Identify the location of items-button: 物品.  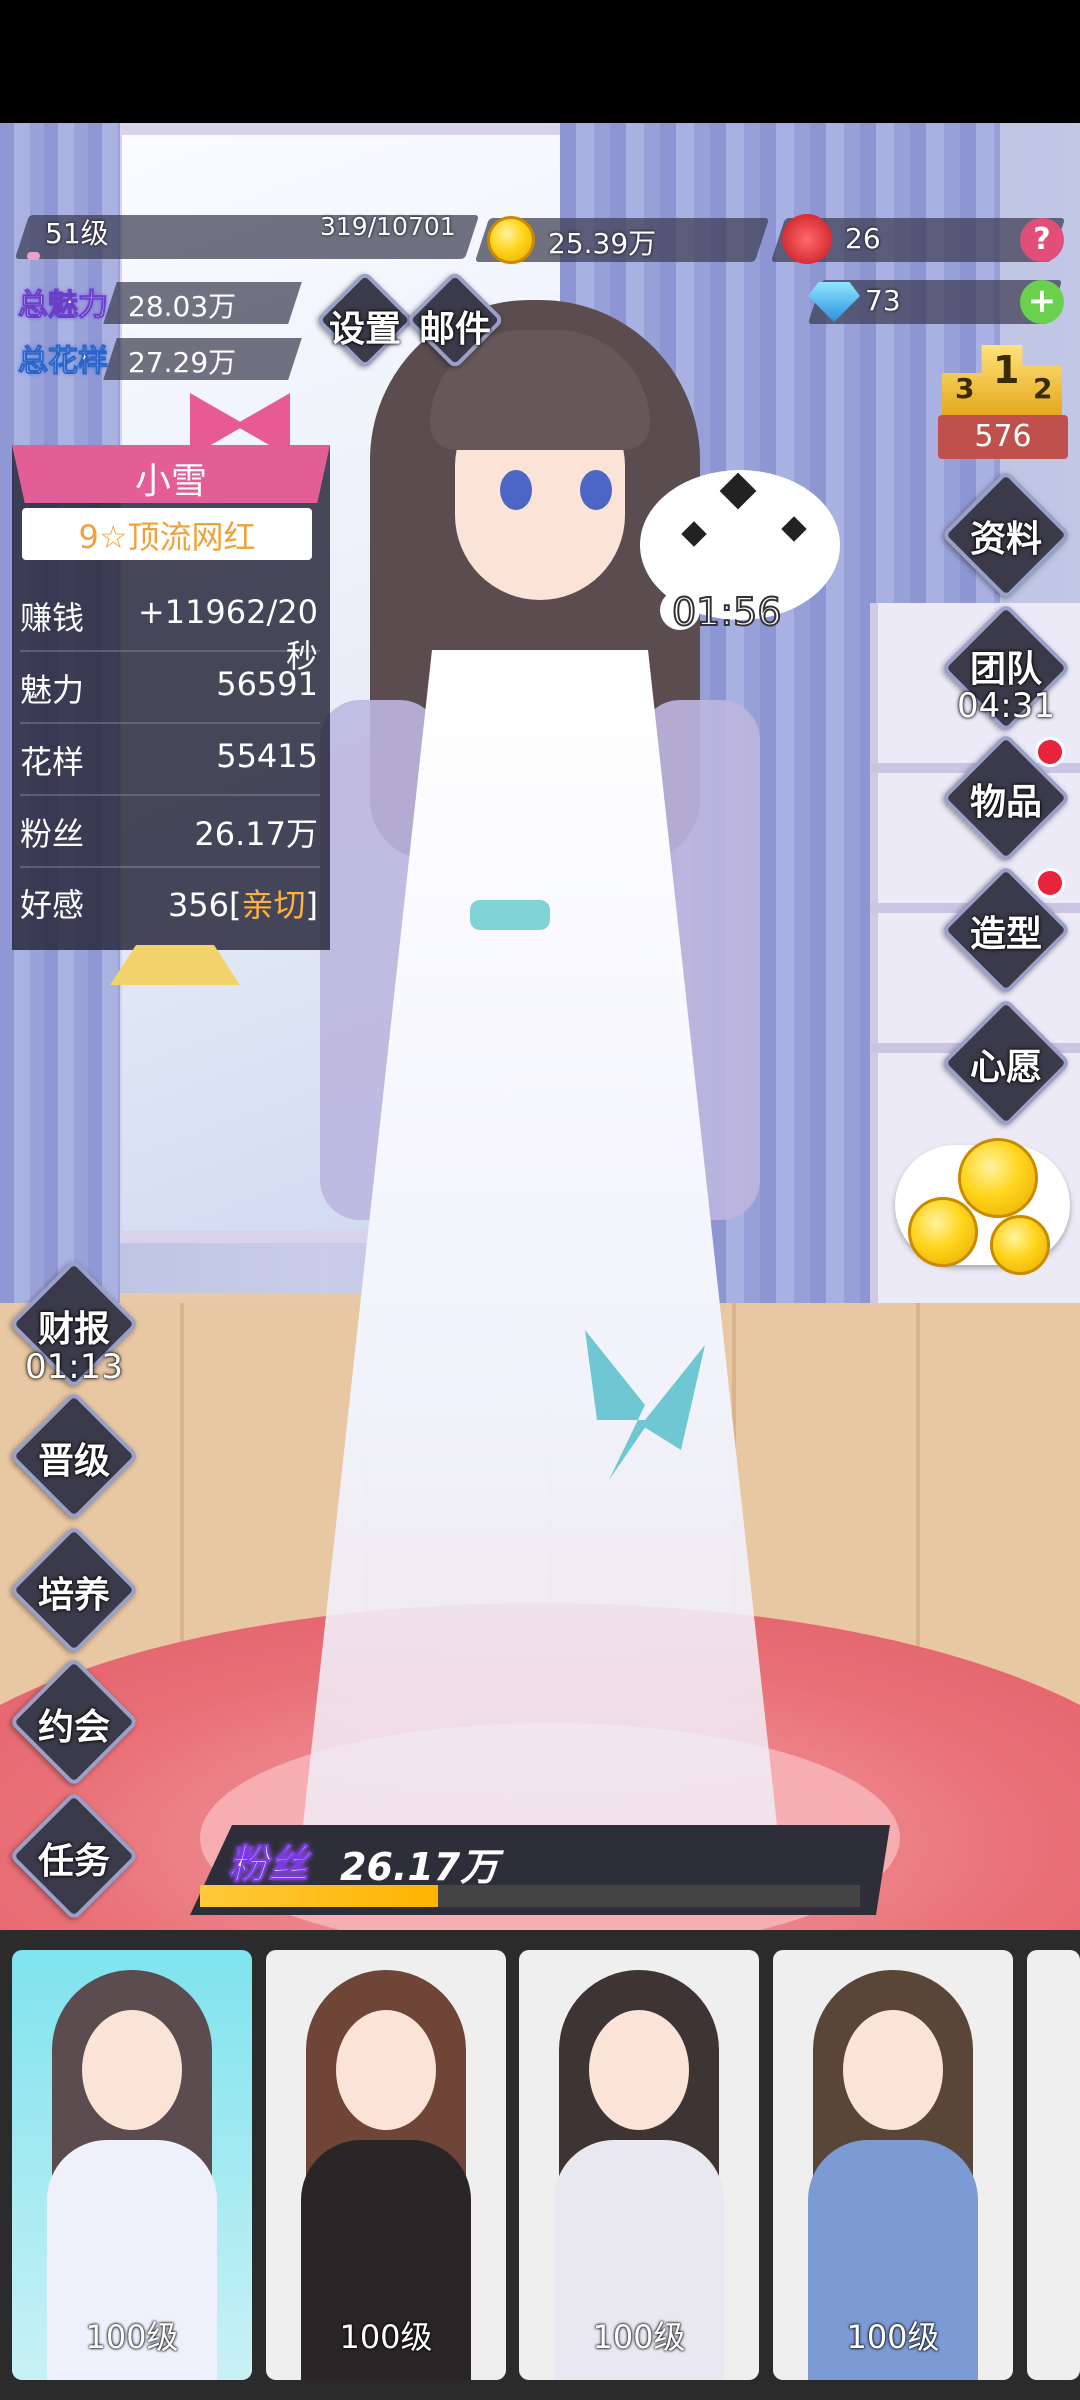
(1006, 799).